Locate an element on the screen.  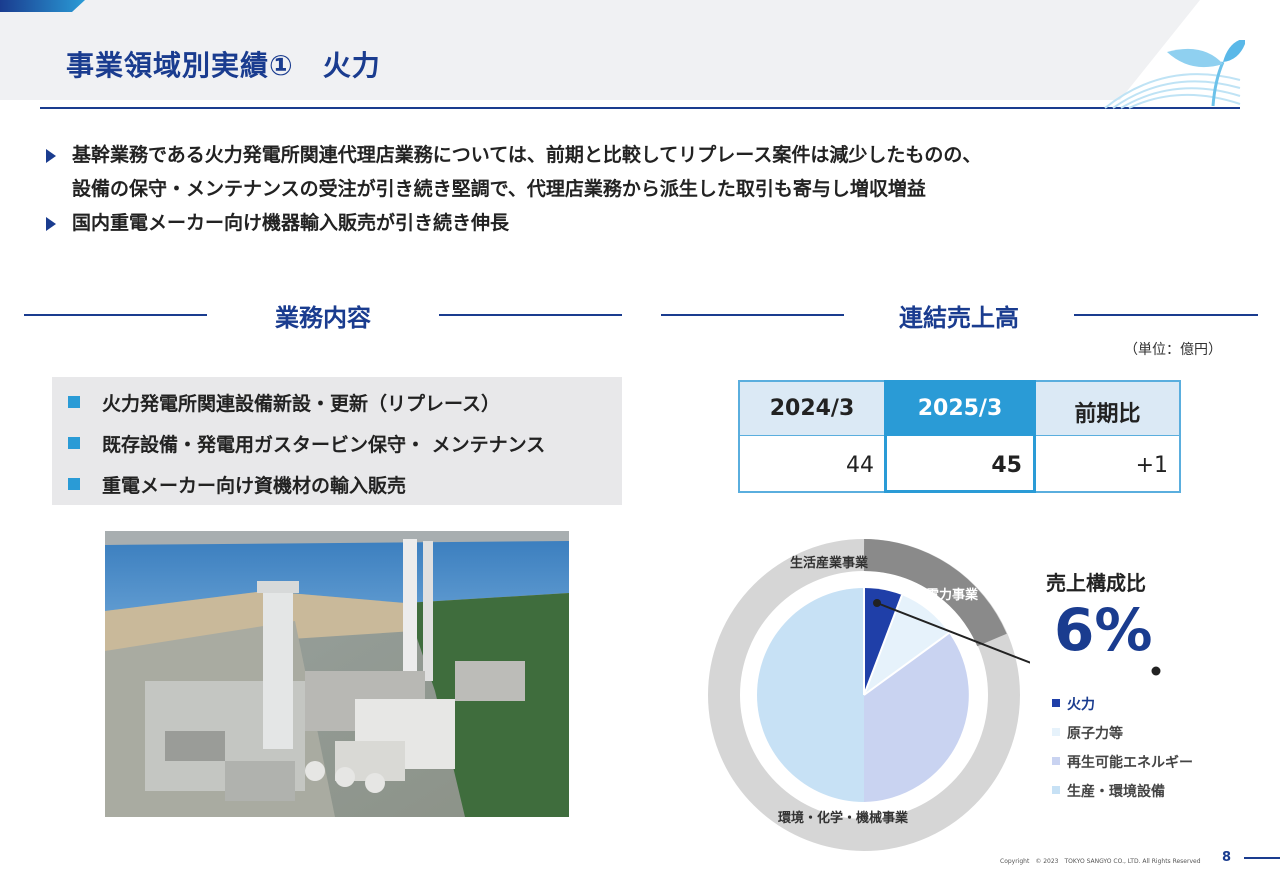
bullet-text: 国内重電メーカー向け機器輸入販売が引き続き伸長 is located at coordinates (291, 223).